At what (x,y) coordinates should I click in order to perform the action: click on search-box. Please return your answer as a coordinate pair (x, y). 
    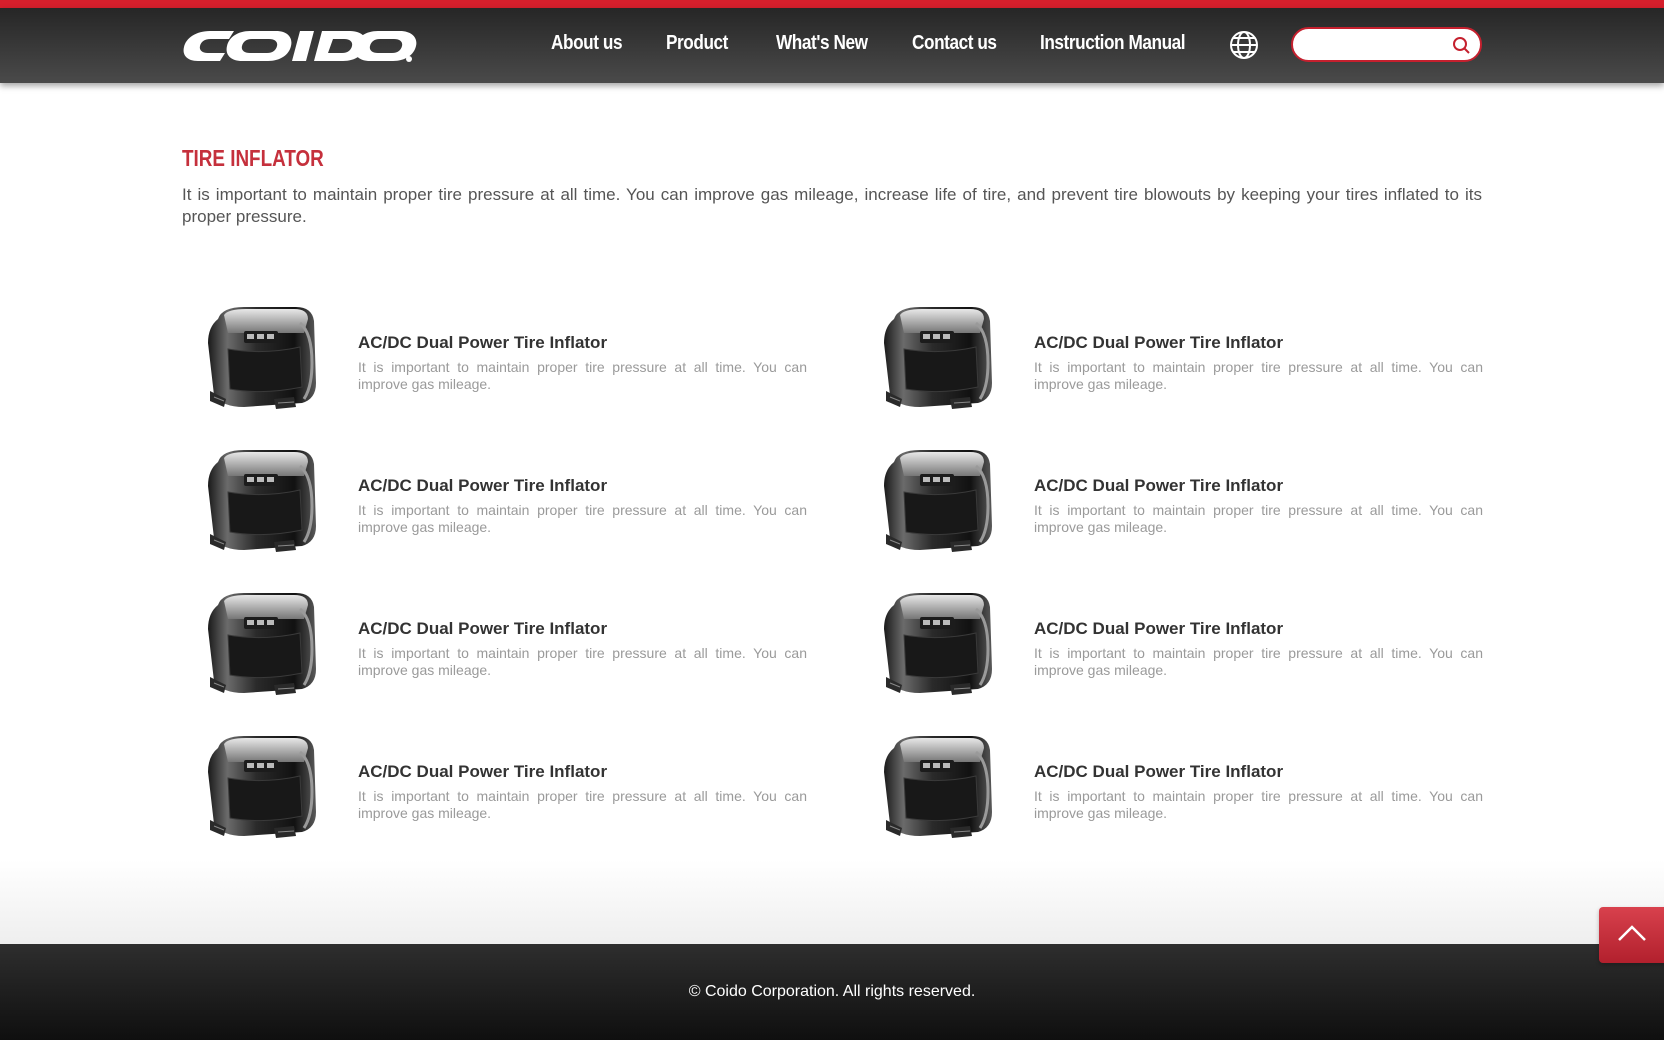
    Looking at the image, I should click on (1386, 44).